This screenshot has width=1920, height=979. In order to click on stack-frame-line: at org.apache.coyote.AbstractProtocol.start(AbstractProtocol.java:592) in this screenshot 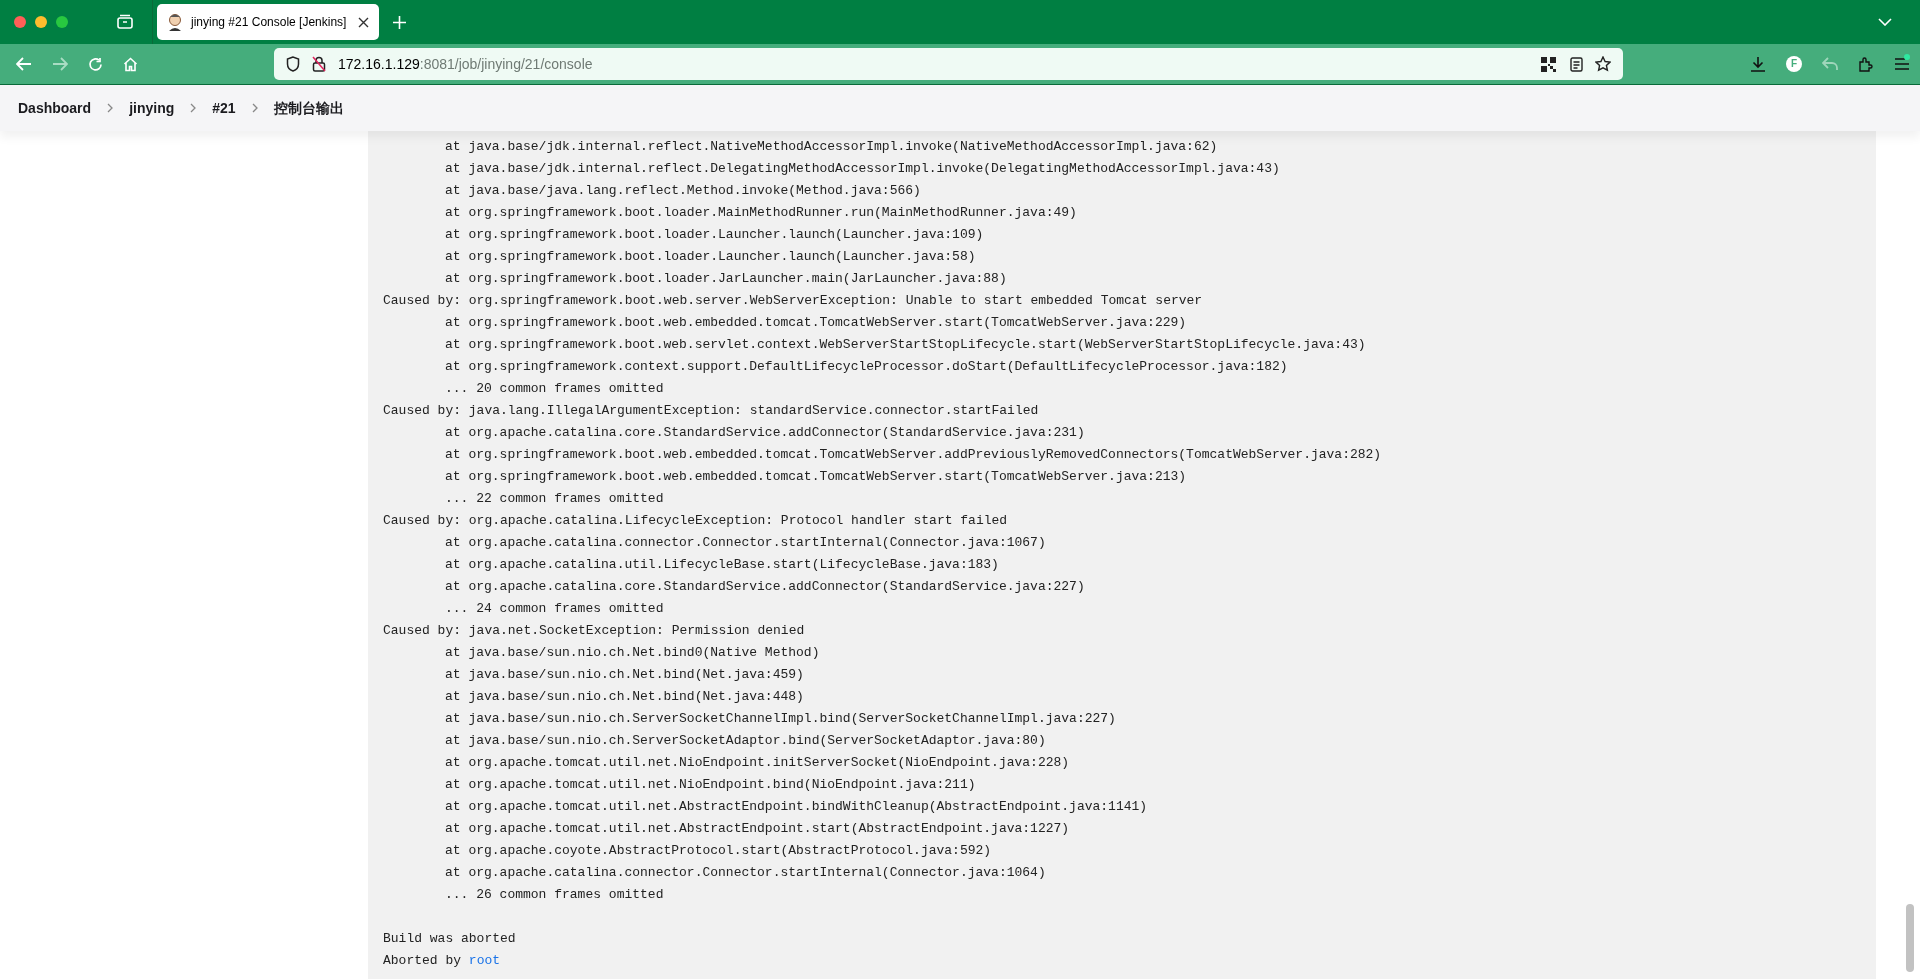, I will do `click(718, 851)`.